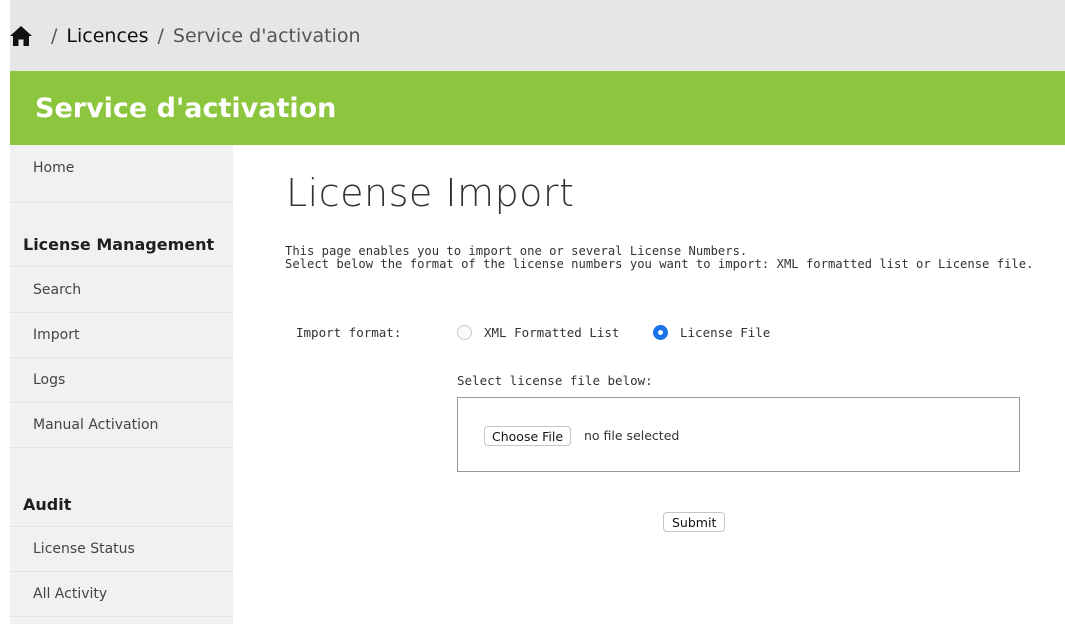 This screenshot has width=1065, height=624. What do you see at coordinates (551, 332) in the screenshot?
I see `radio-label-xml-formatted-list: XML Formatted List` at bounding box center [551, 332].